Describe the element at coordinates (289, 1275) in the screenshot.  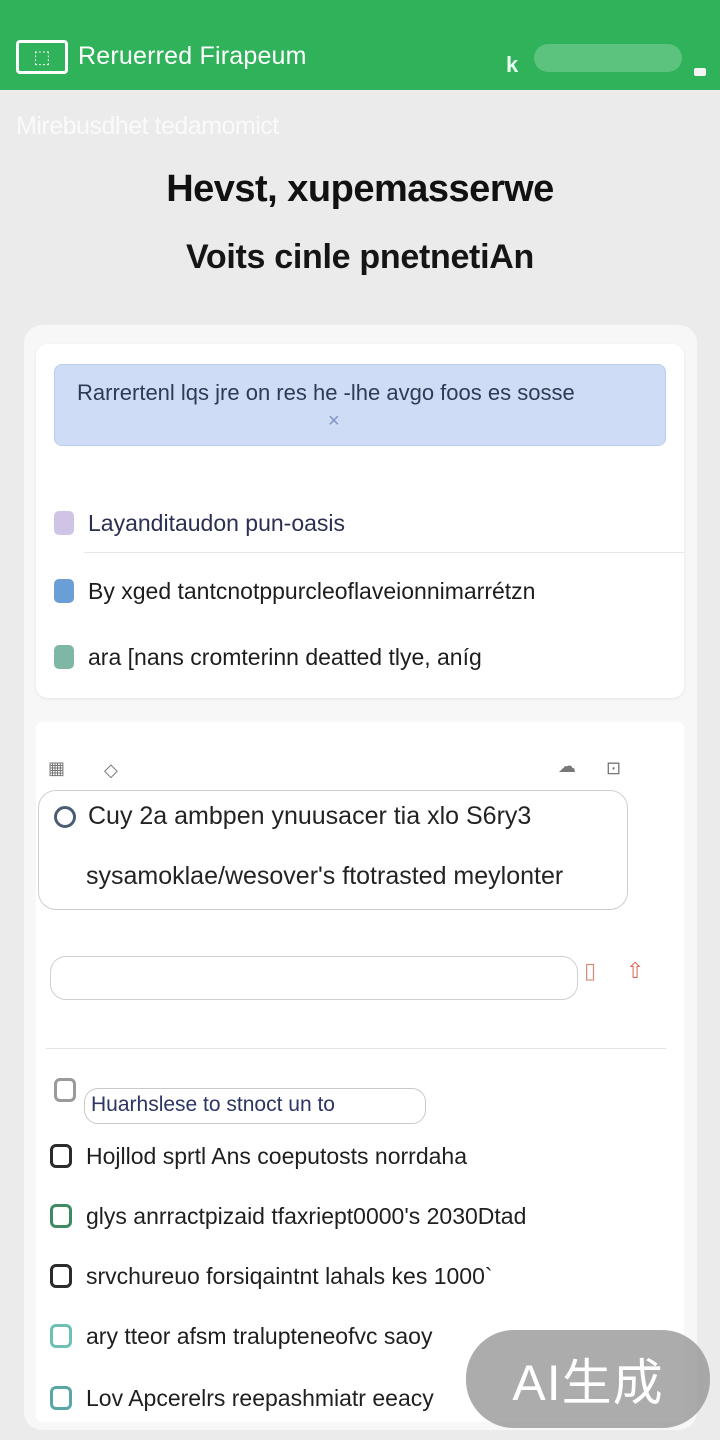
I see `list-item-text: srvchureuo forsiqaintnt lahals kes 1000`` at that location.